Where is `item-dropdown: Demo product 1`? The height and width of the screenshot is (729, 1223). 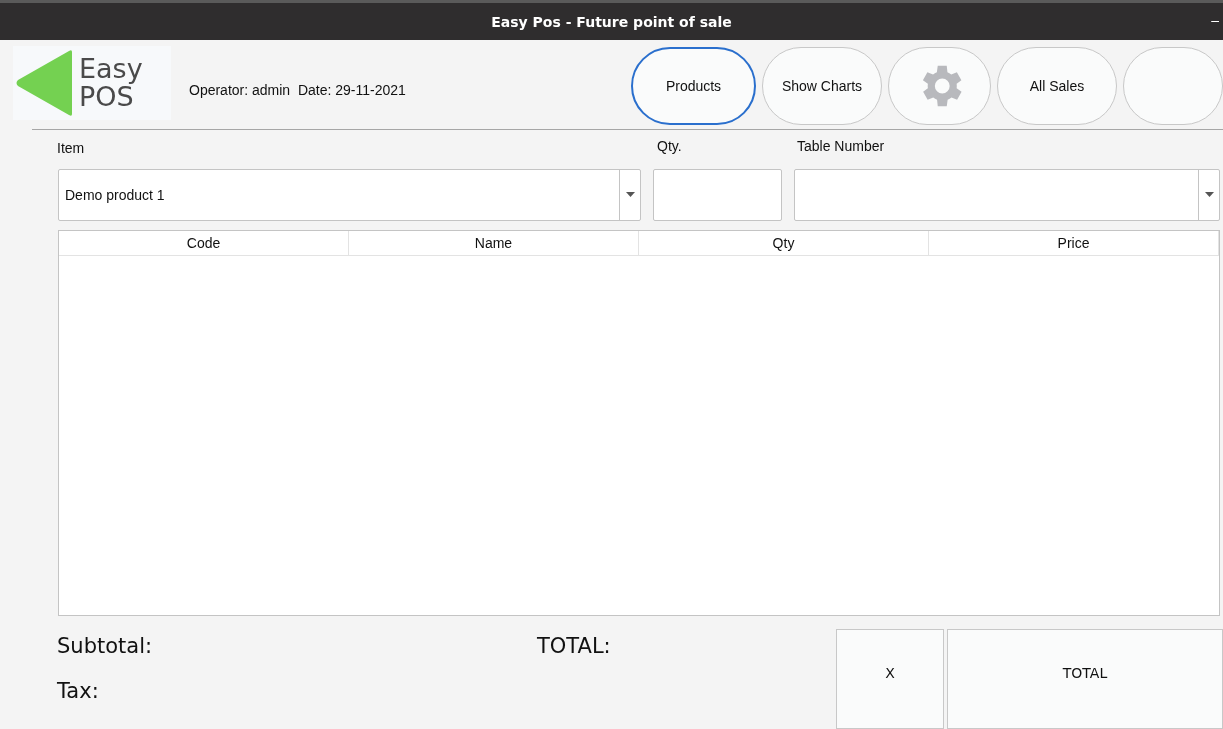 item-dropdown: Demo product 1 is located at coordinates (349, 194).